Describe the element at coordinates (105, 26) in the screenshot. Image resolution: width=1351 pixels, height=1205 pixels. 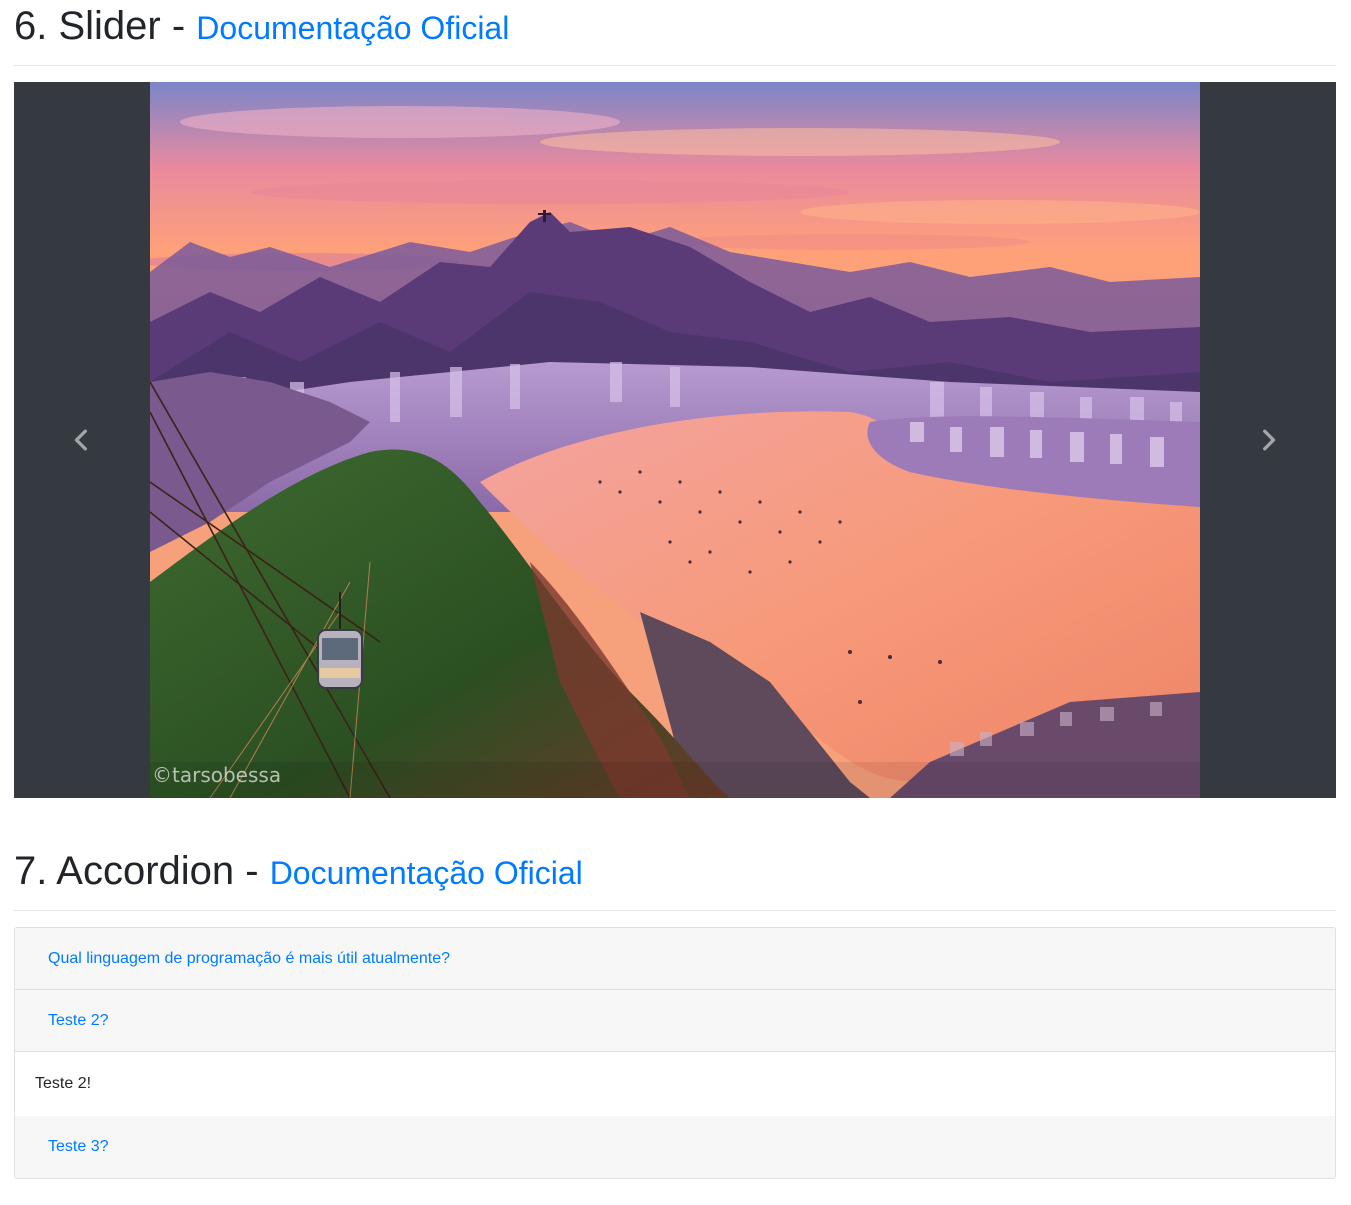
I see `slider-title-text: 6. Slider -` at that location.